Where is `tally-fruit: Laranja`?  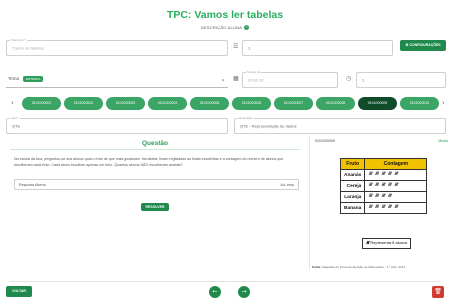 tally-fruit: Laranja is located at coordinates (352, 197).